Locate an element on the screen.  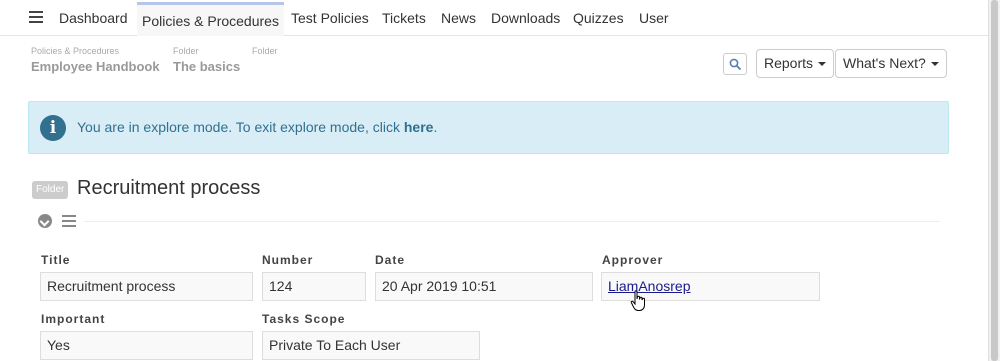
vertical-scrollbar is located at coordinates (994, 180).